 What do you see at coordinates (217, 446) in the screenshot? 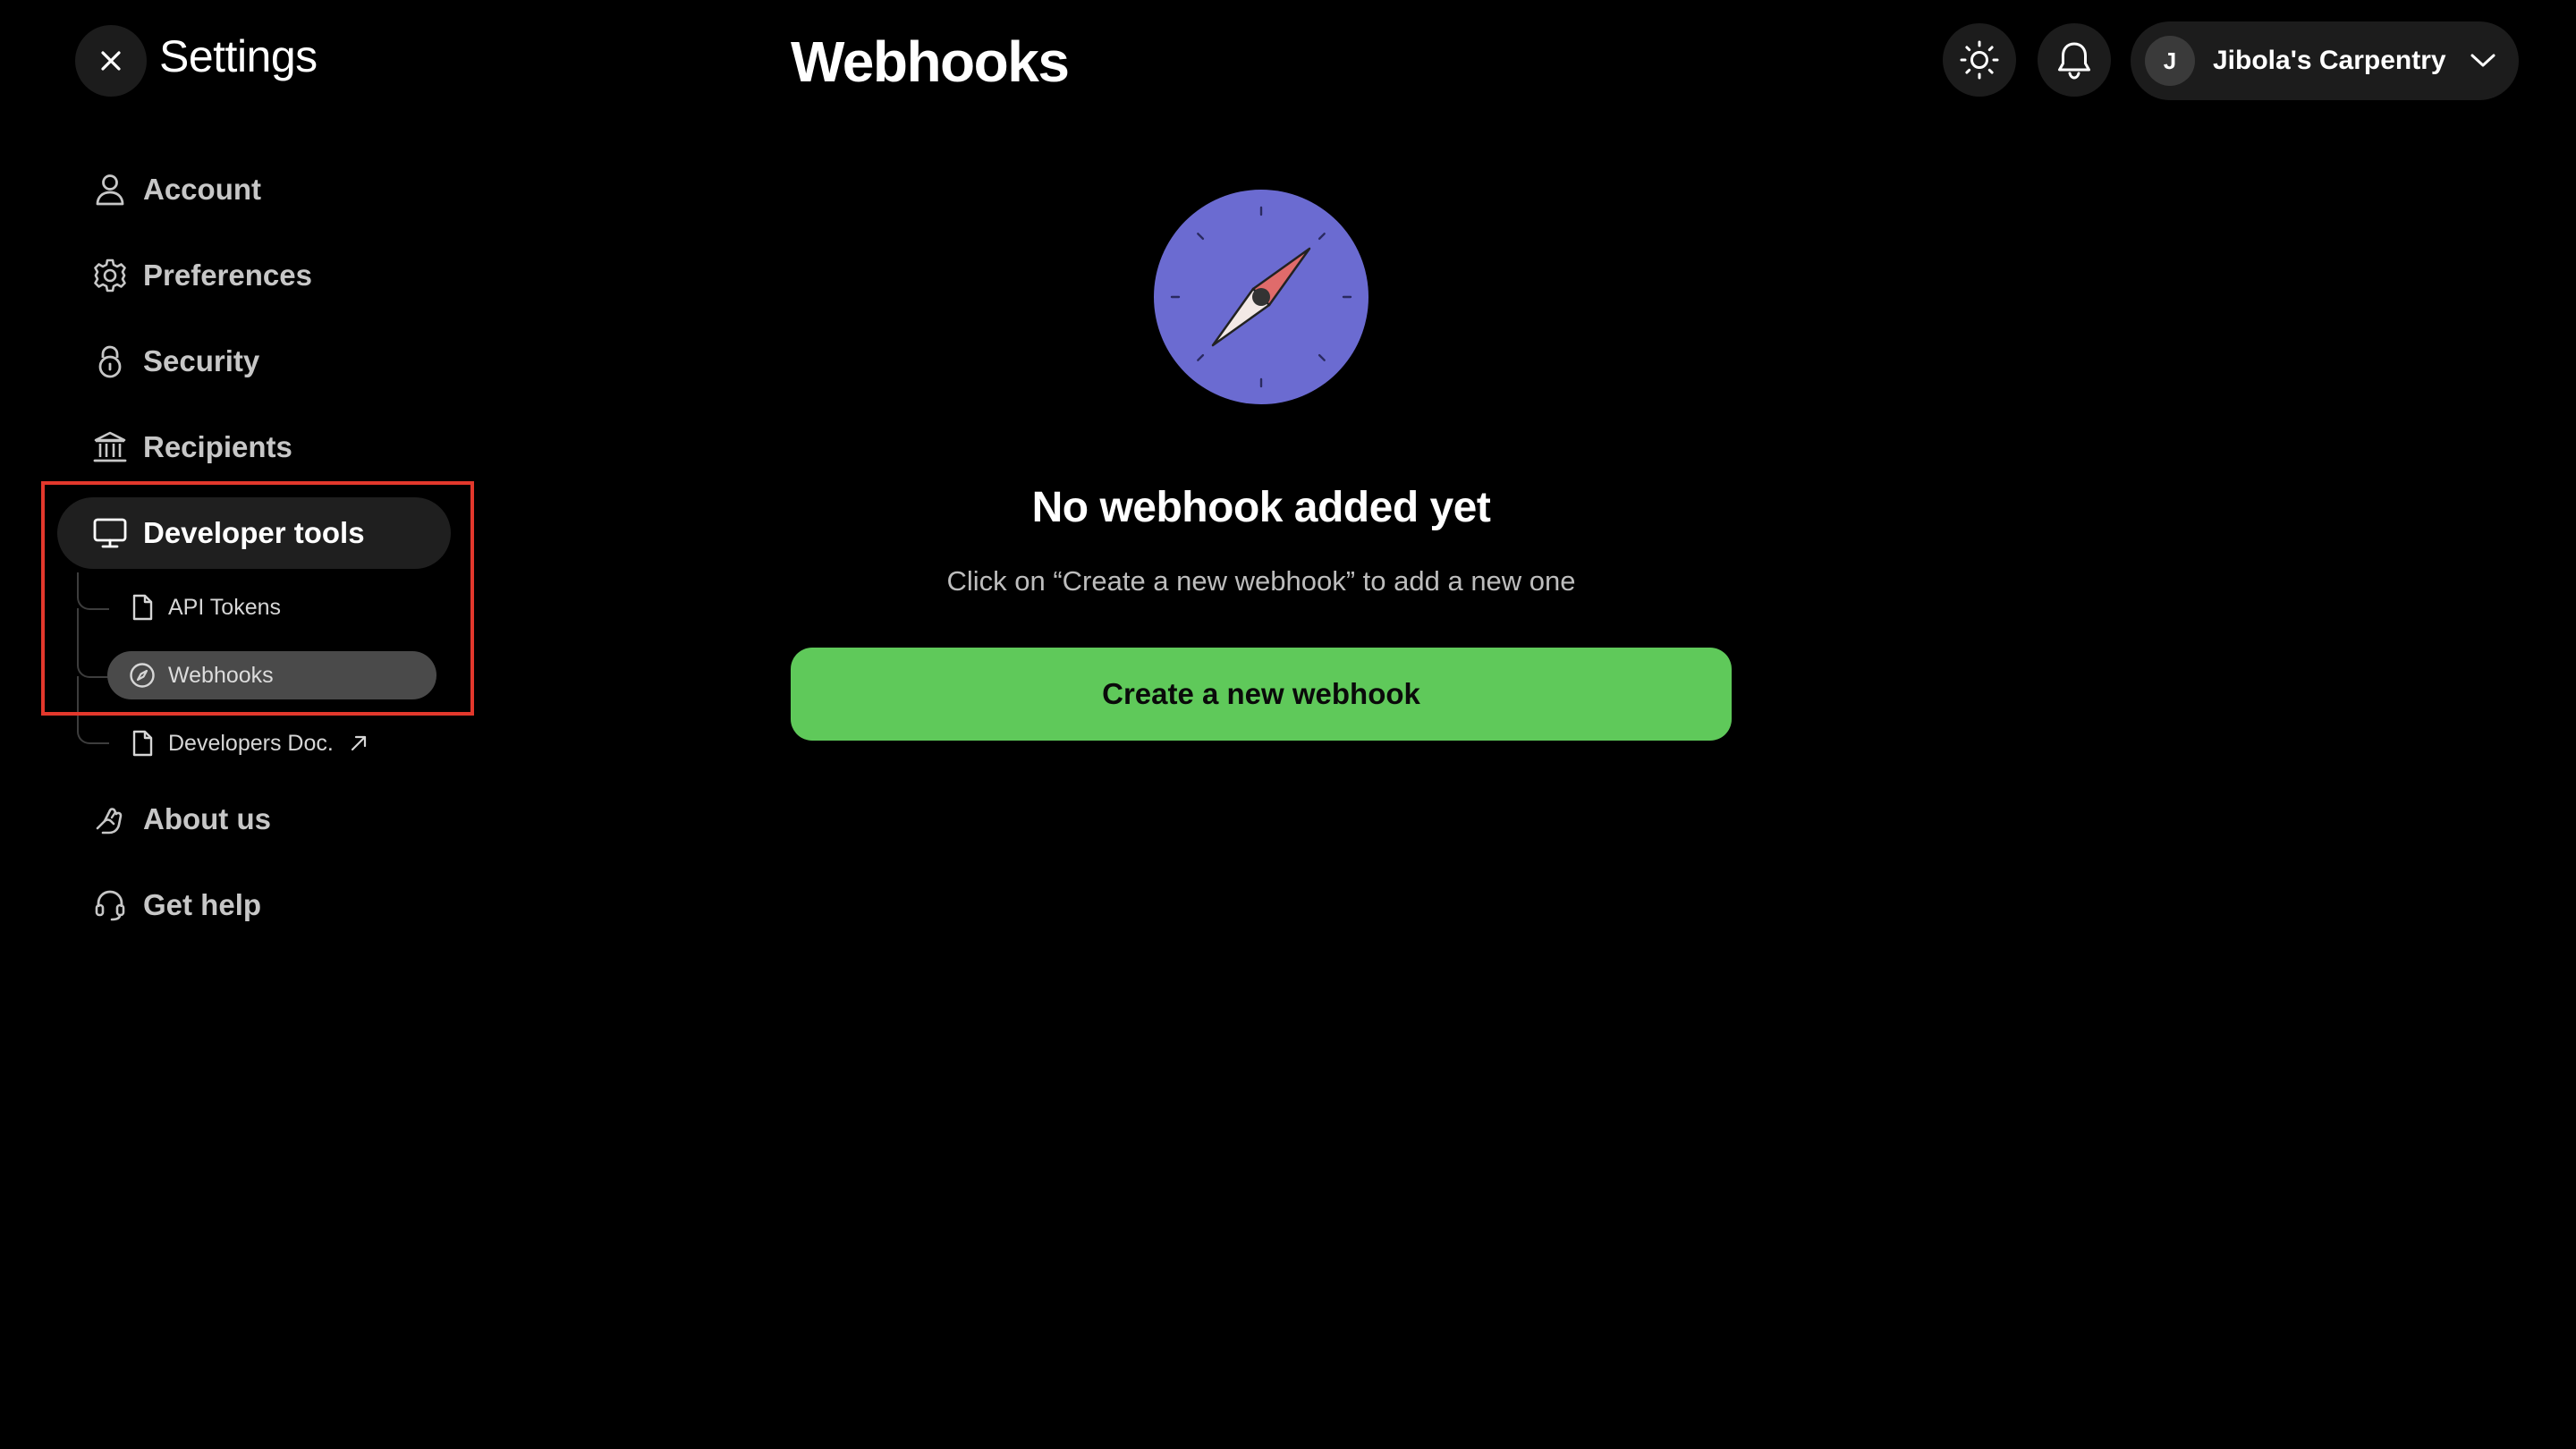
I see `sidebar-item-label: Recipients` at bounding box center [217, 446].